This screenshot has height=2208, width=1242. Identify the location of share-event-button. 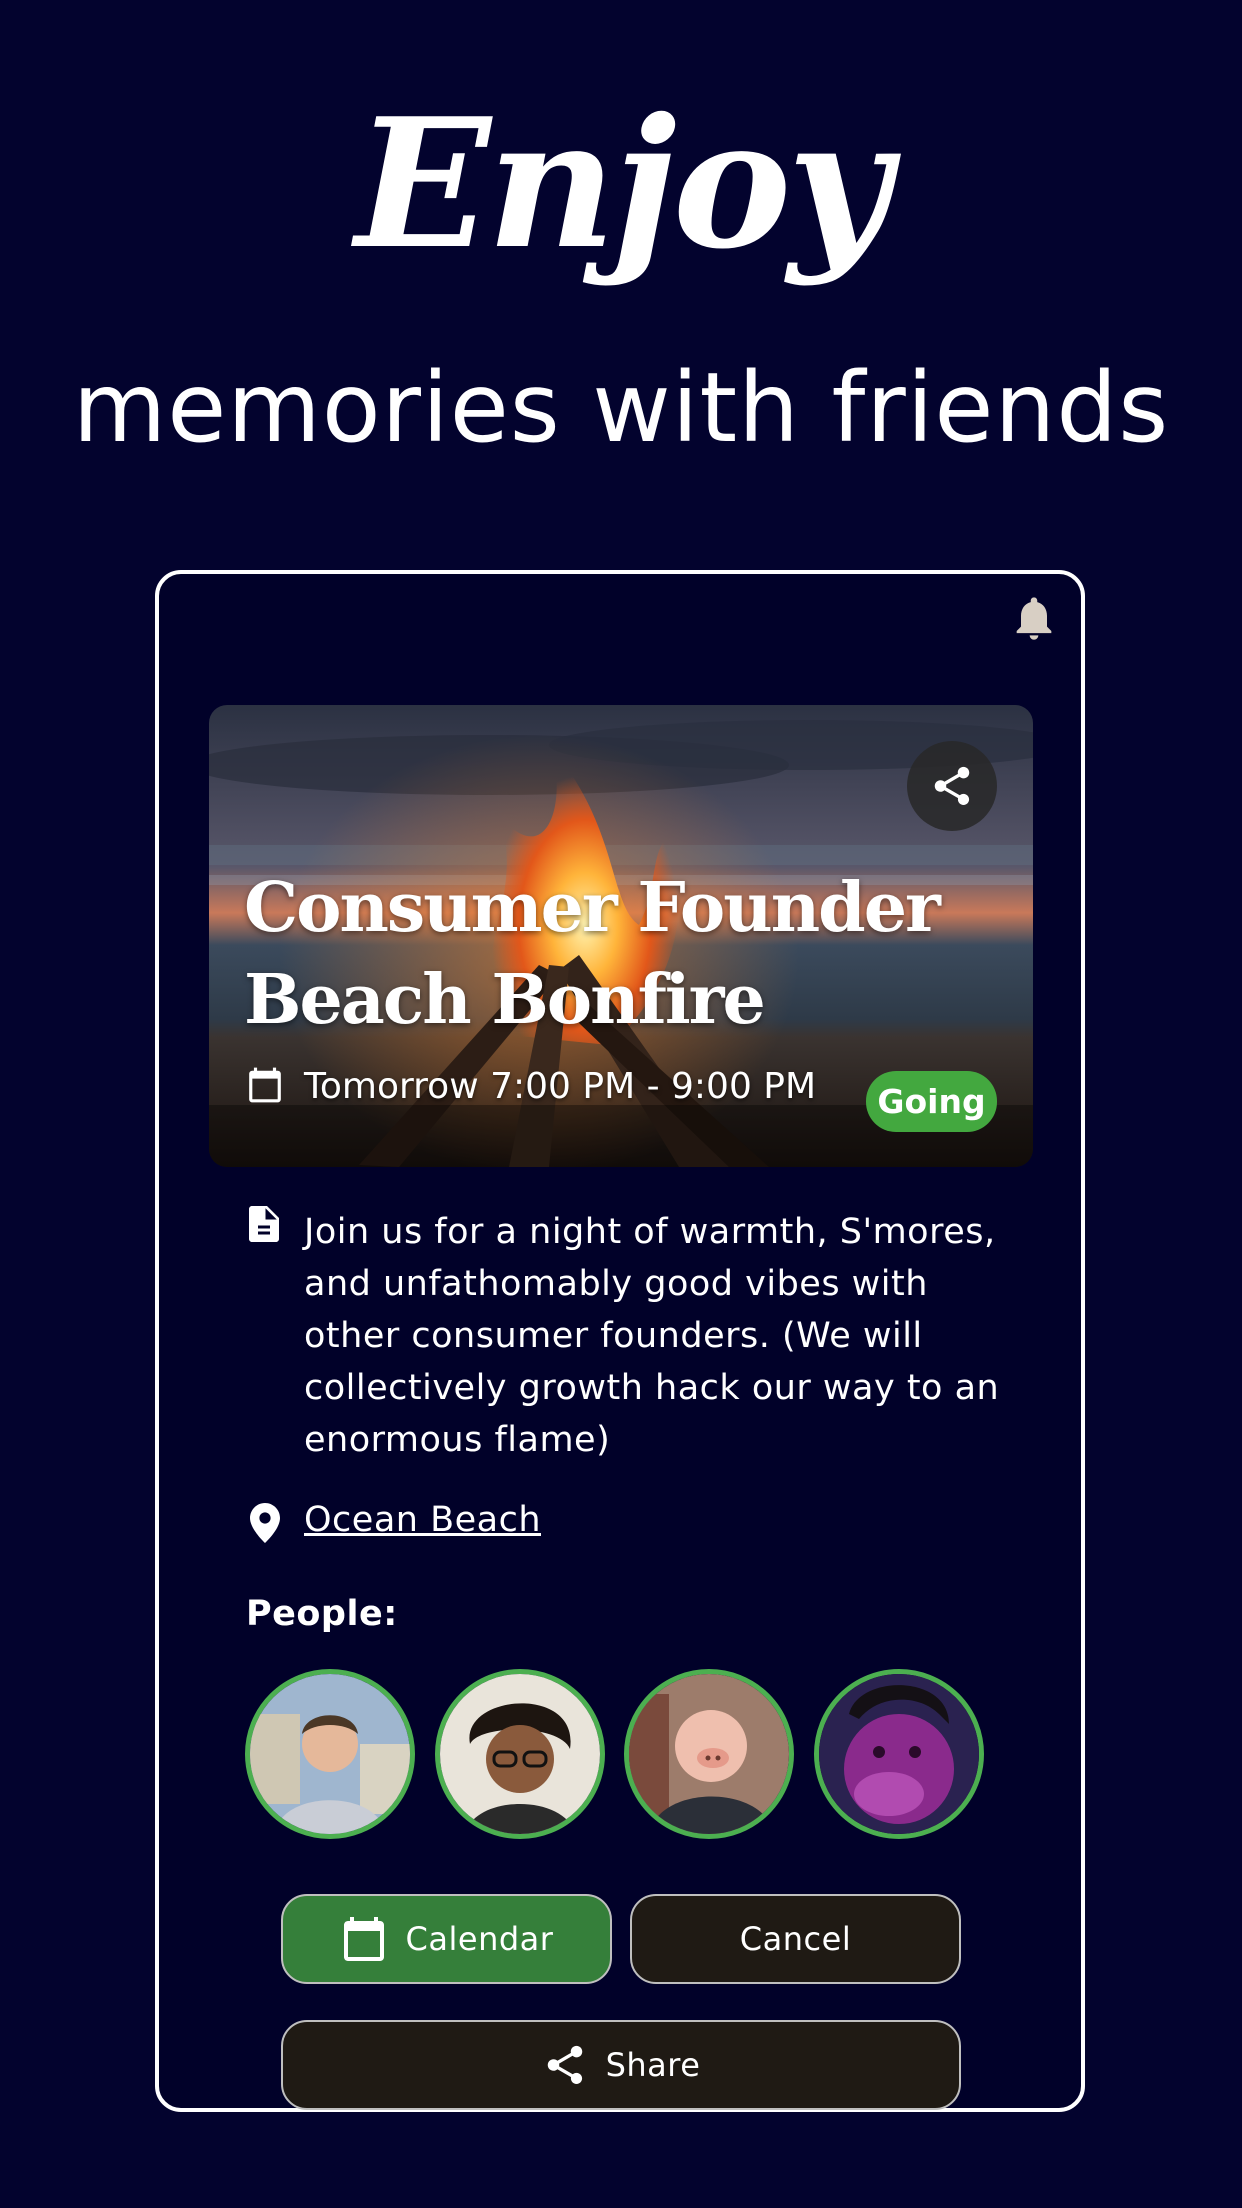
(952, 786).